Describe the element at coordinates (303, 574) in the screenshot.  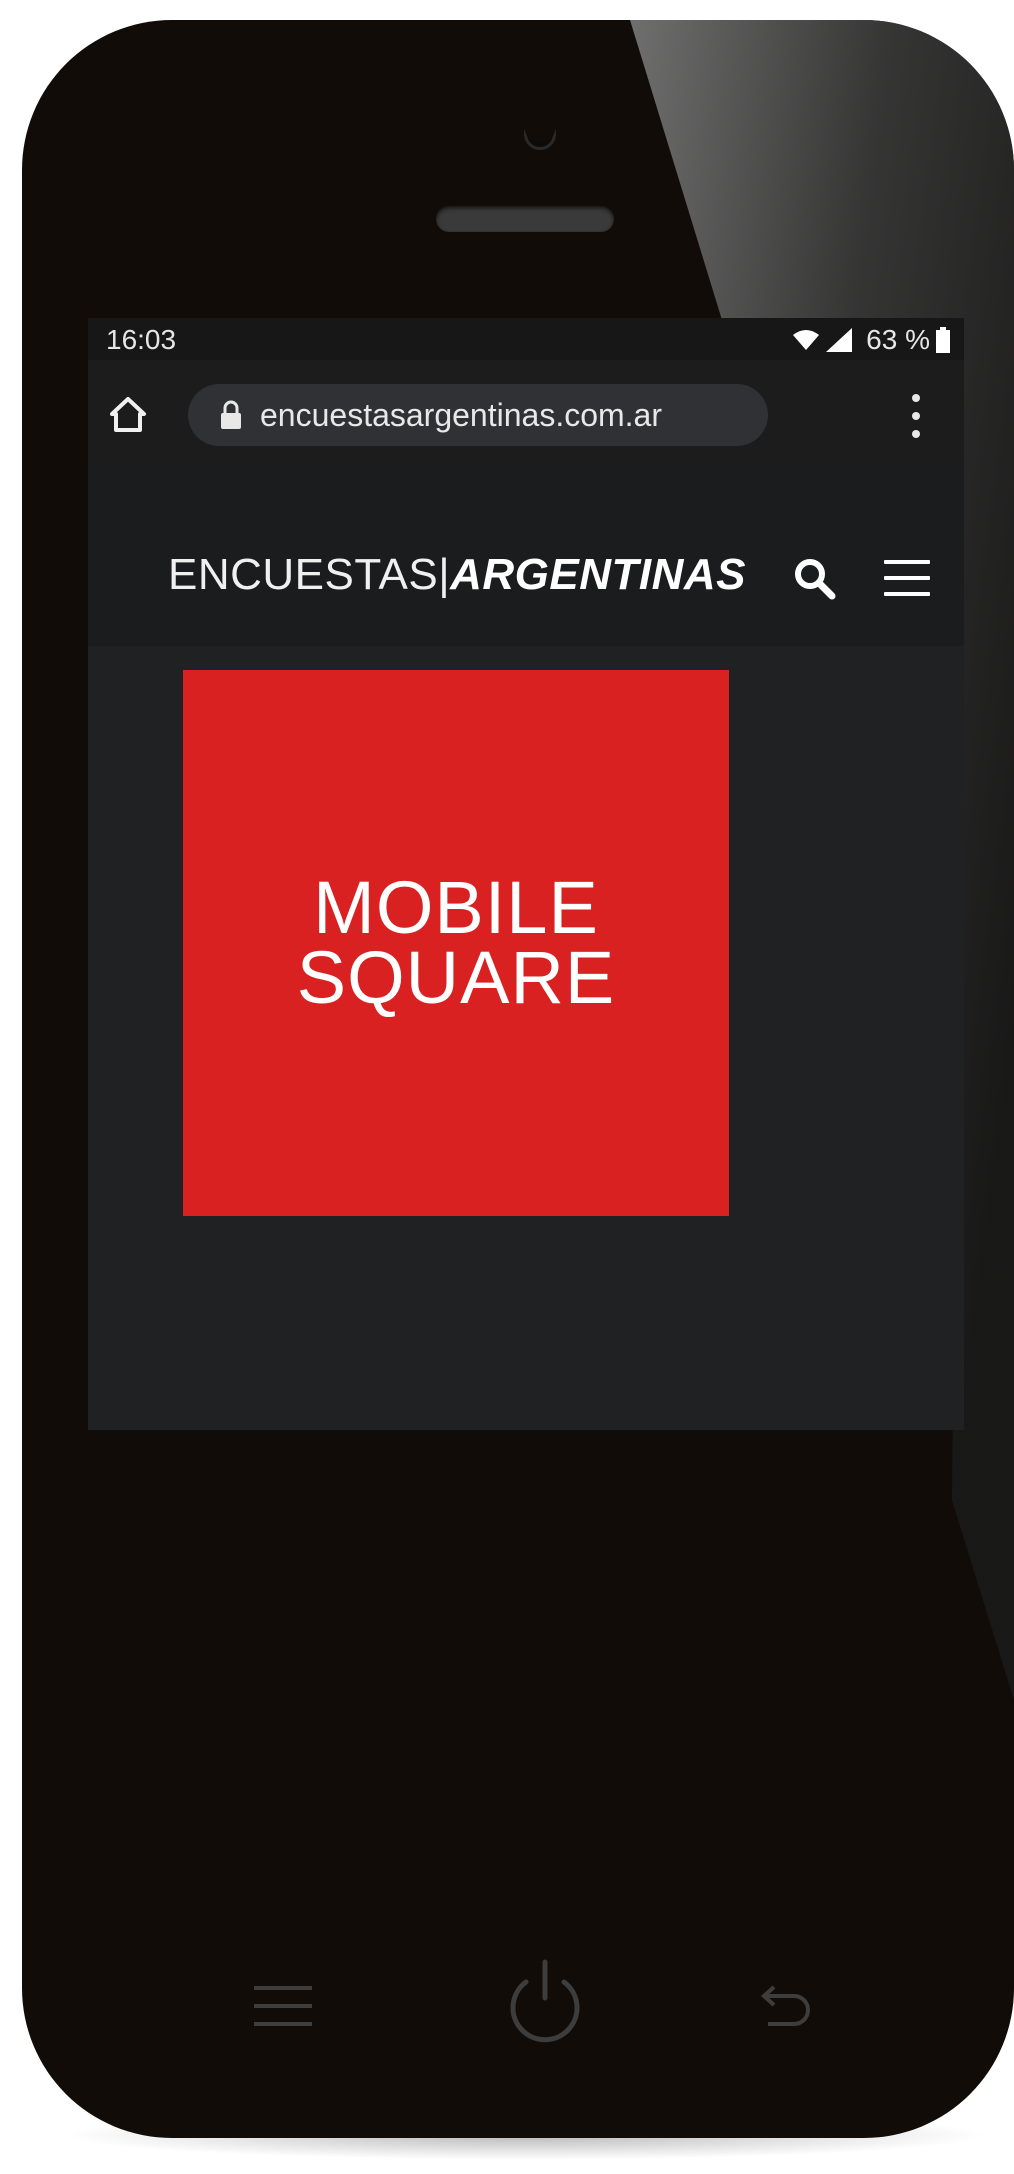
I see `logo-part1: ENCUESTAS` at that location.